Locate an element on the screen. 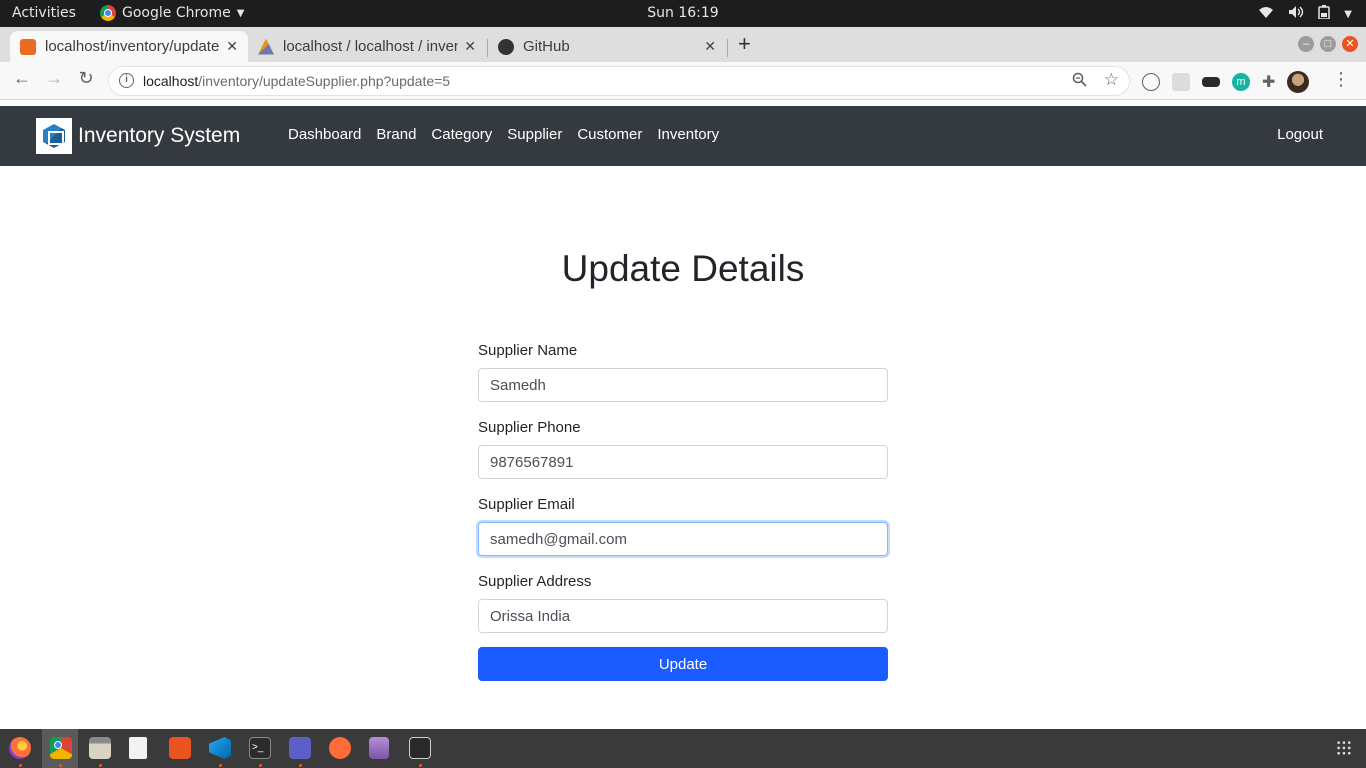 The width and height of the screenshot is (1366, 768). postman-icon is located at coordinates (340, 748).